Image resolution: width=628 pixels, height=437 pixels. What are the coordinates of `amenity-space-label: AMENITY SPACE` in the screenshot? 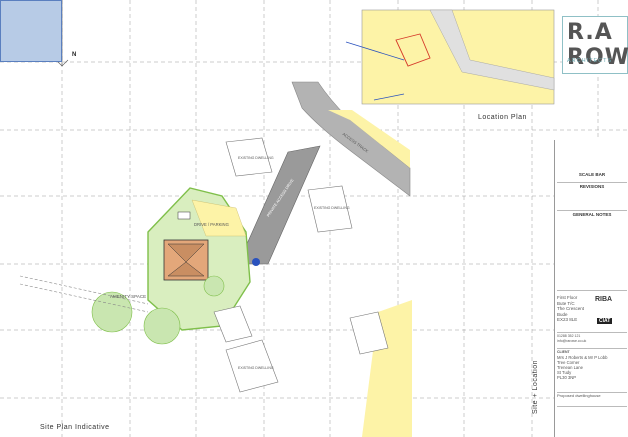 It's located at (128, 296).